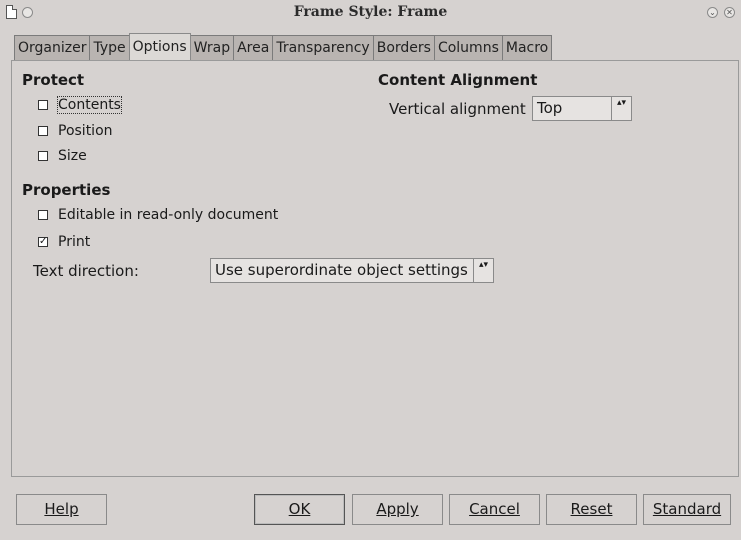  I want to click on ok-button: OK, so click(299, 509).